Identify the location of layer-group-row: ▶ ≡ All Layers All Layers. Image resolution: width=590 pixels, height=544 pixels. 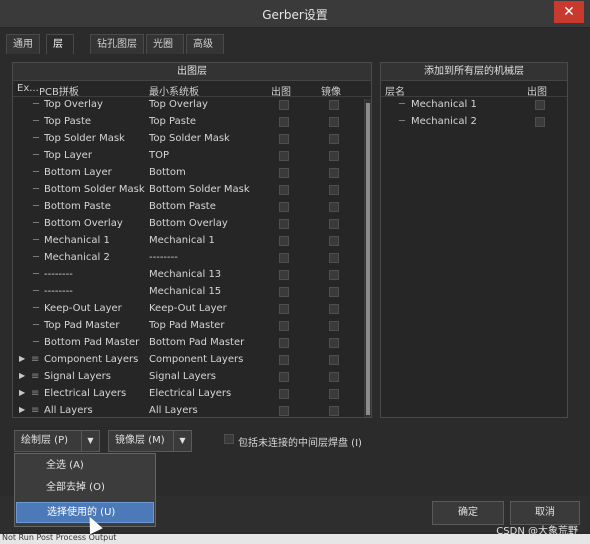
(192, 411).